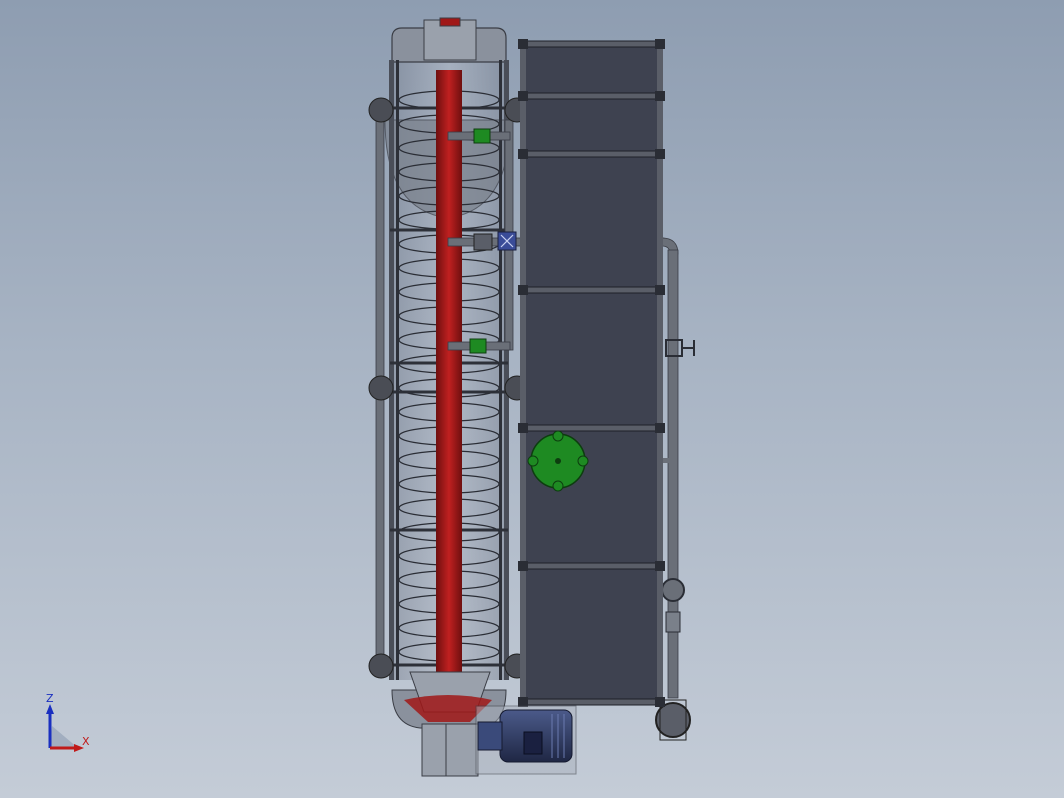  I want to click on triad-plane, so click(64, 737).